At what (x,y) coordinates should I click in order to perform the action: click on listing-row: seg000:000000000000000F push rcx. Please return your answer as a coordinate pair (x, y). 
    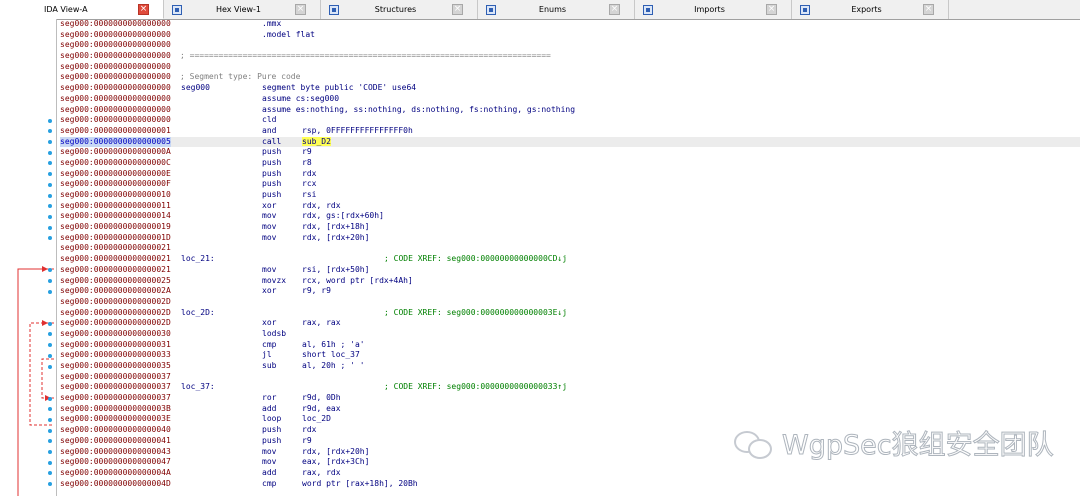
    Looking at the image, I should click on (564, 184).